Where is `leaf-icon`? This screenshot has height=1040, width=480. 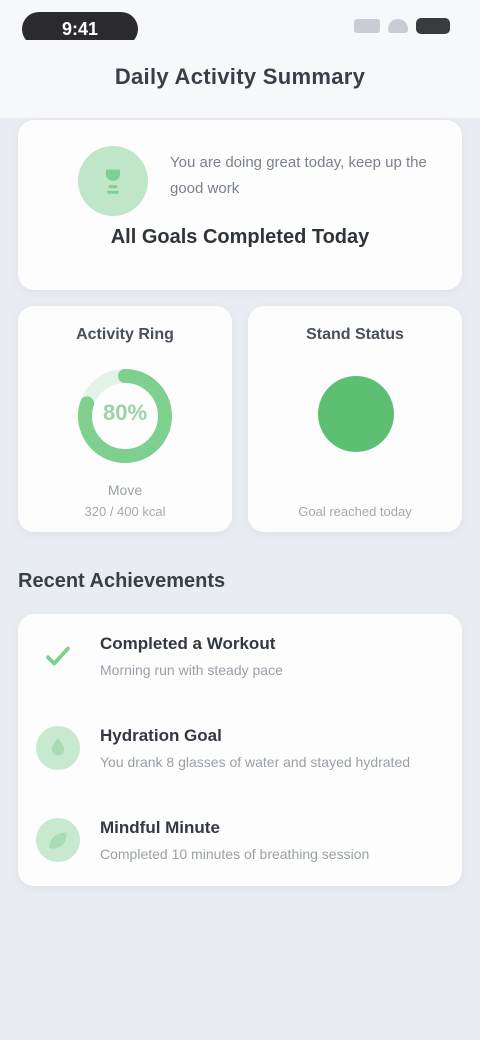 leaf-icon is located at coordinates (58, 840).